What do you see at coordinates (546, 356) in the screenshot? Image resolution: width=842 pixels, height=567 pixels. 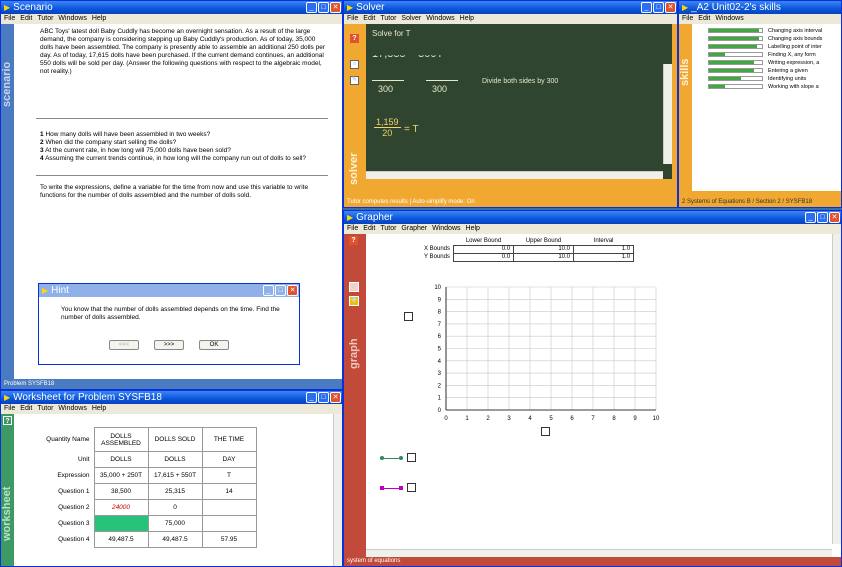 I see `graph-plot-area: 0 1 2 3 4 5 6 7 8 9 10109876543210` at bounding box center [546, 356].